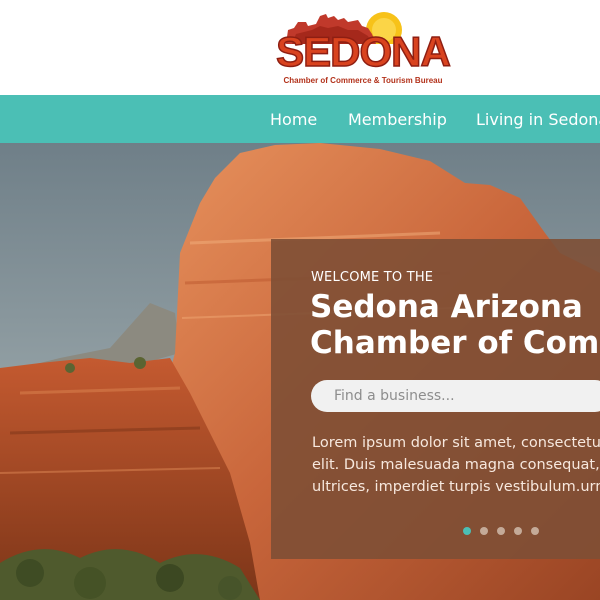 The height and width of the screenshot is (600, 600). What do you see at coordinates (363, 80) in the screenshot?
I see `logo-tagline: Chamber of Commerce & Tourism Bureau` at bounding box center [363, 80].